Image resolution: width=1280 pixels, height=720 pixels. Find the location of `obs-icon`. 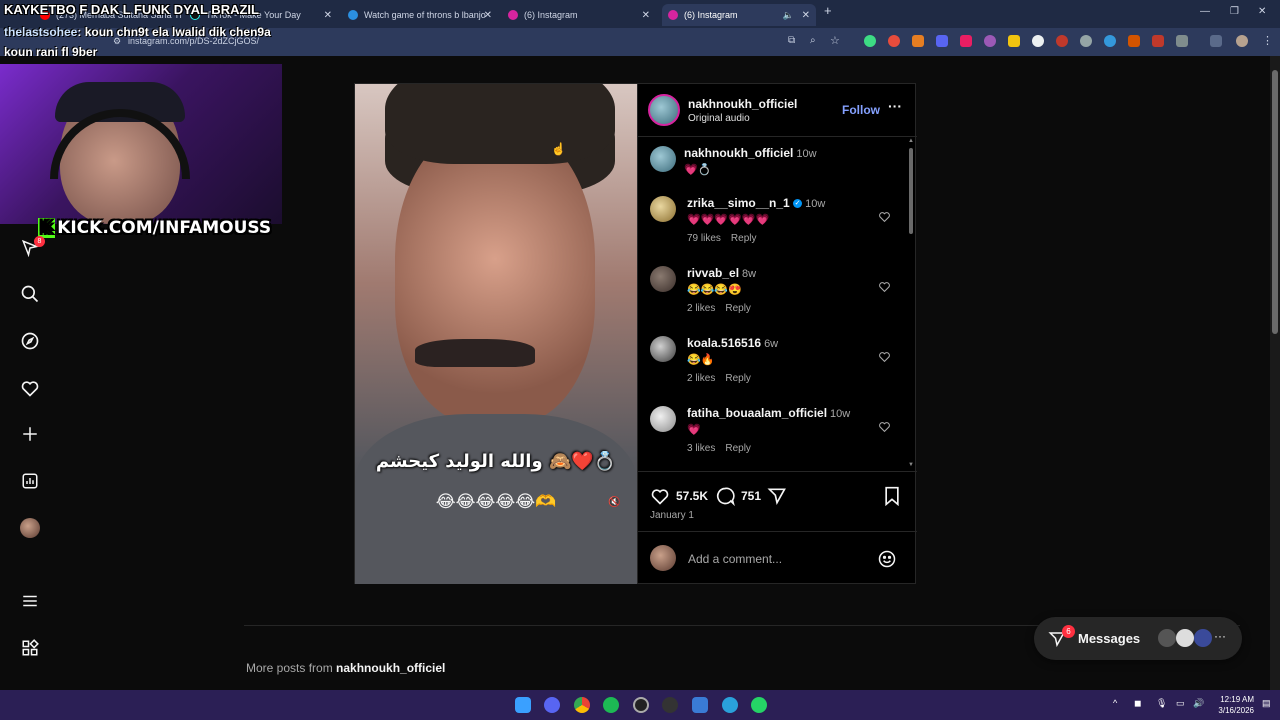

obs-icon is located at coordinates (641, 705).